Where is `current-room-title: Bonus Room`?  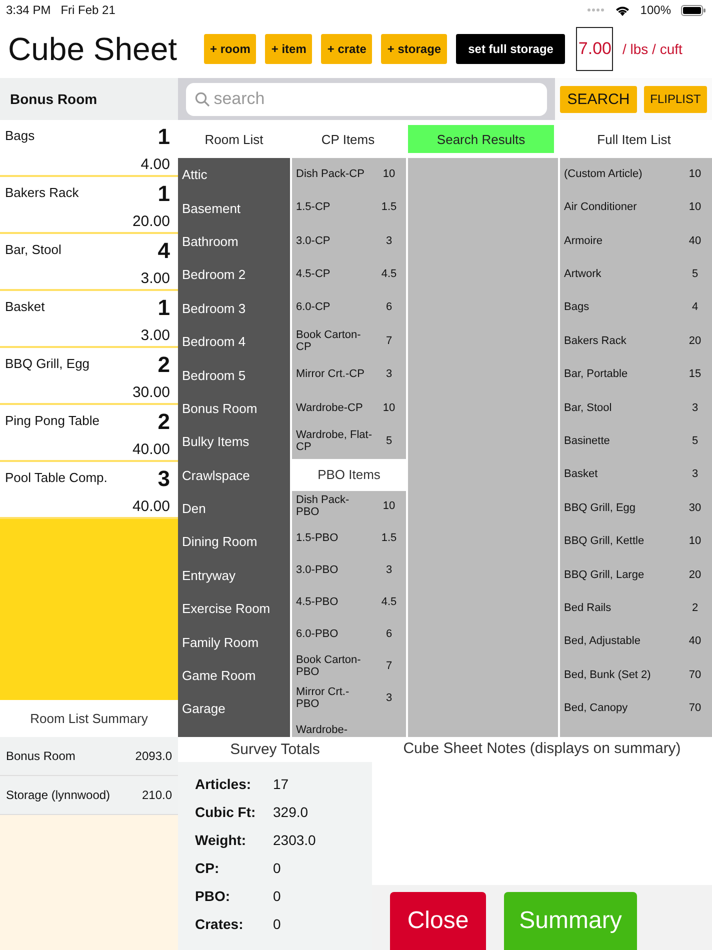 current-room-title: Bonus Room is located at coordinates (89, 99).